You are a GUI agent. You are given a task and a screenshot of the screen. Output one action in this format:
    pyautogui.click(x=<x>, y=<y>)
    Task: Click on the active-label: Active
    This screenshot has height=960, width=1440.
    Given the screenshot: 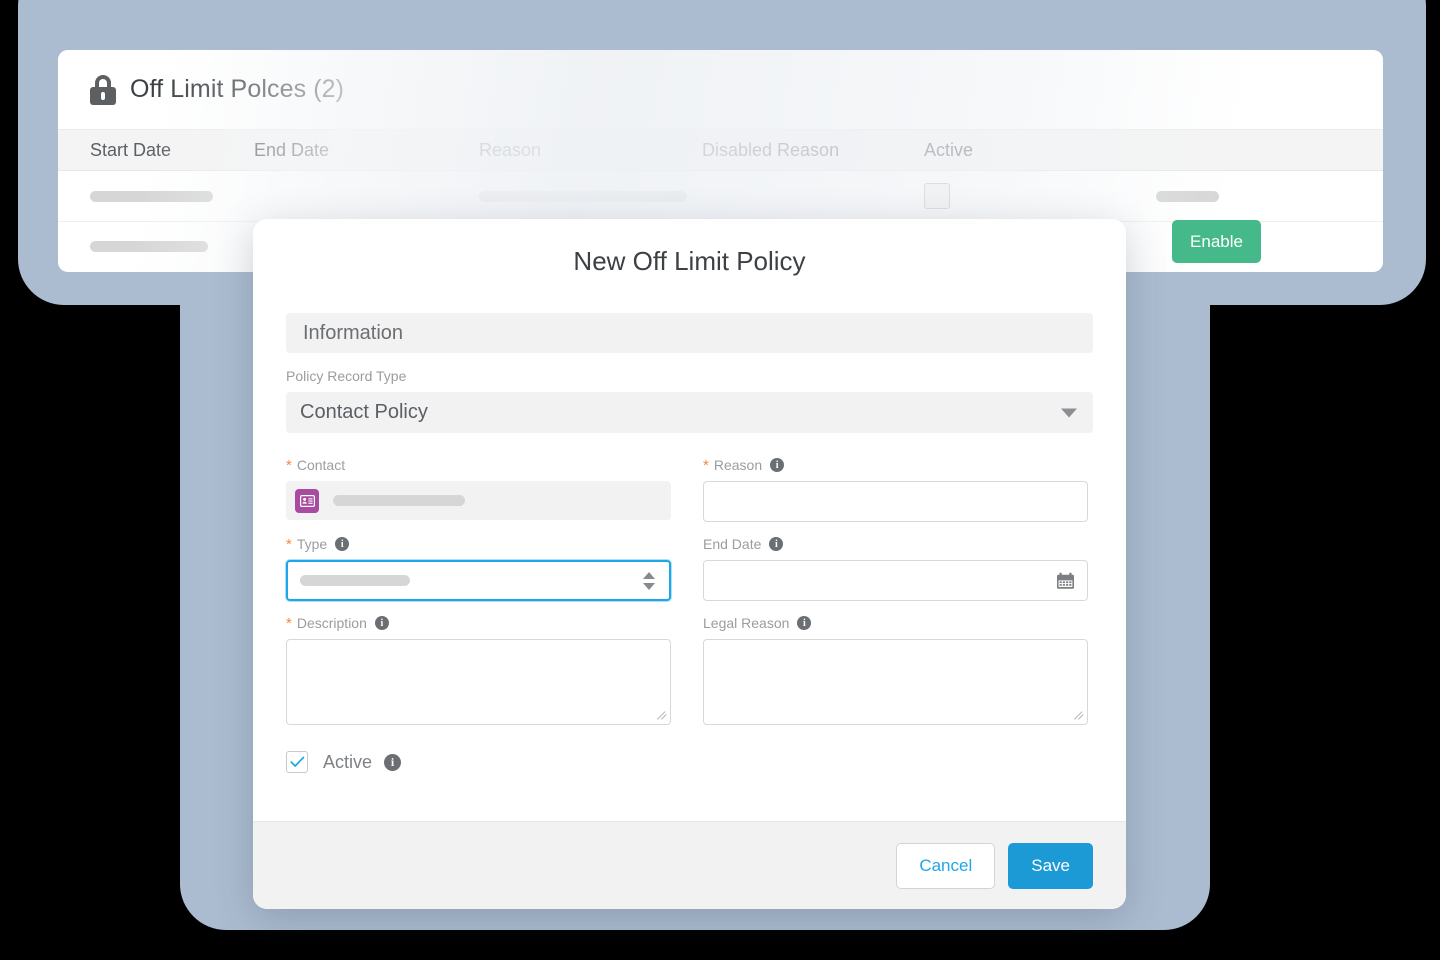 What is the action you would take?
    pyautogui.click(x=348, y=761)
    